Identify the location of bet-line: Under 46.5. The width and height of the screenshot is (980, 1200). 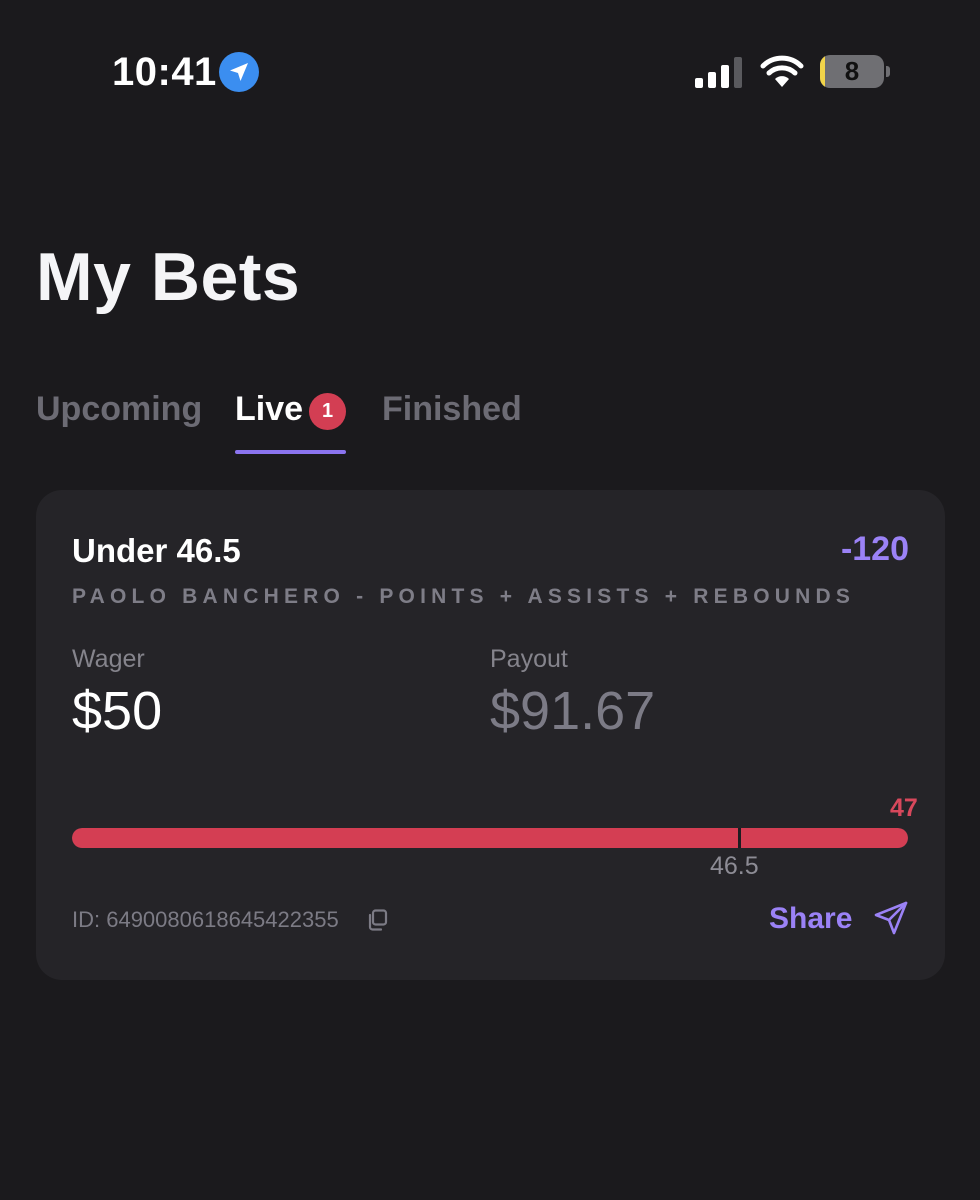
(156, 550).